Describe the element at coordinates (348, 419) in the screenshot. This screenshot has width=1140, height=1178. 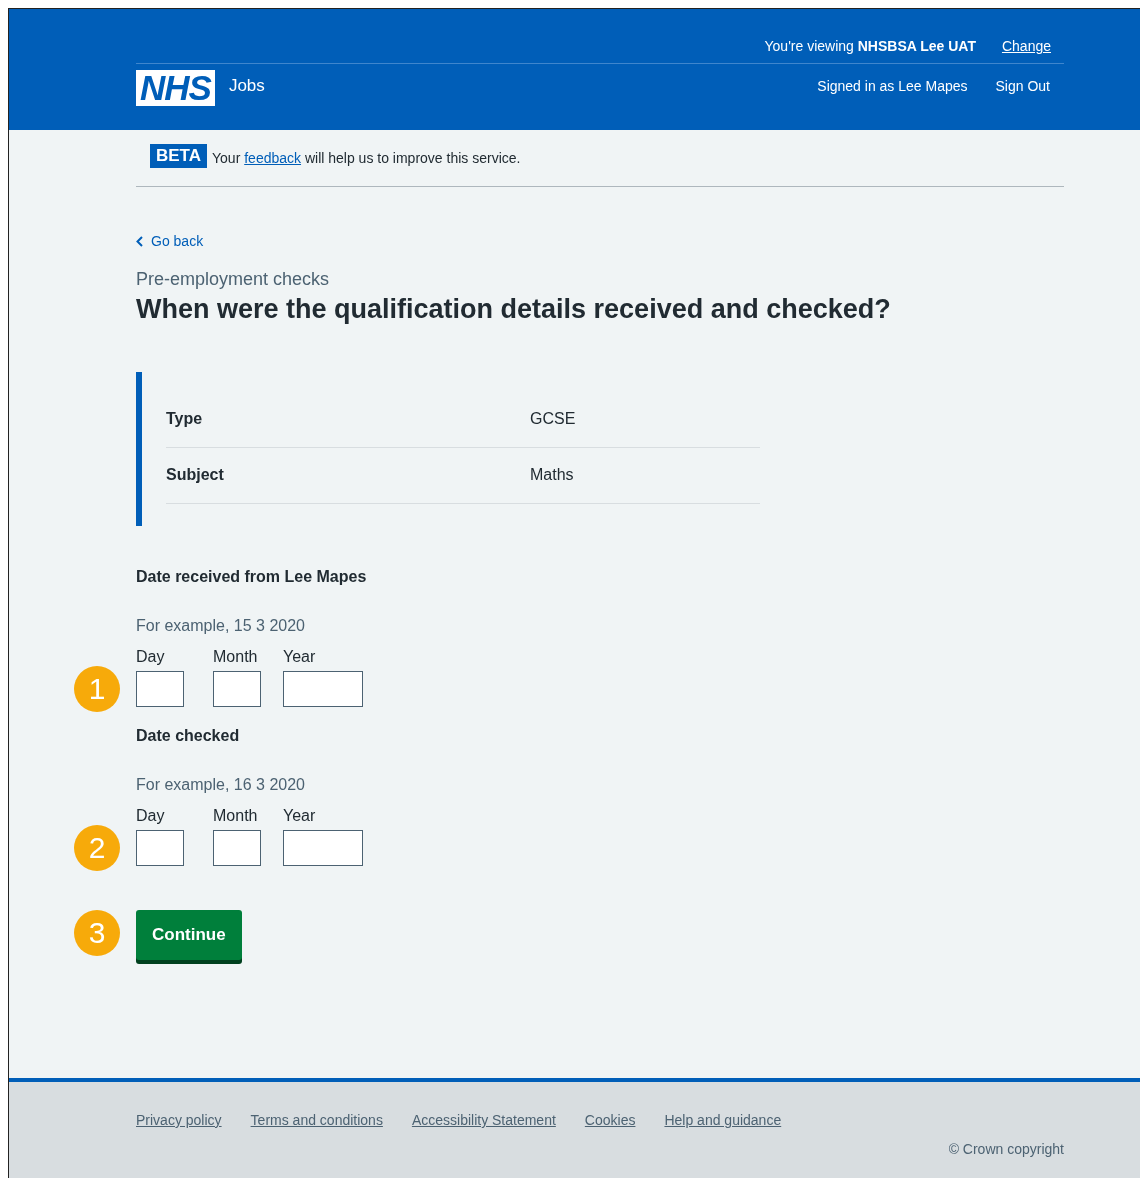
I see `summary-key: Type` at that location.